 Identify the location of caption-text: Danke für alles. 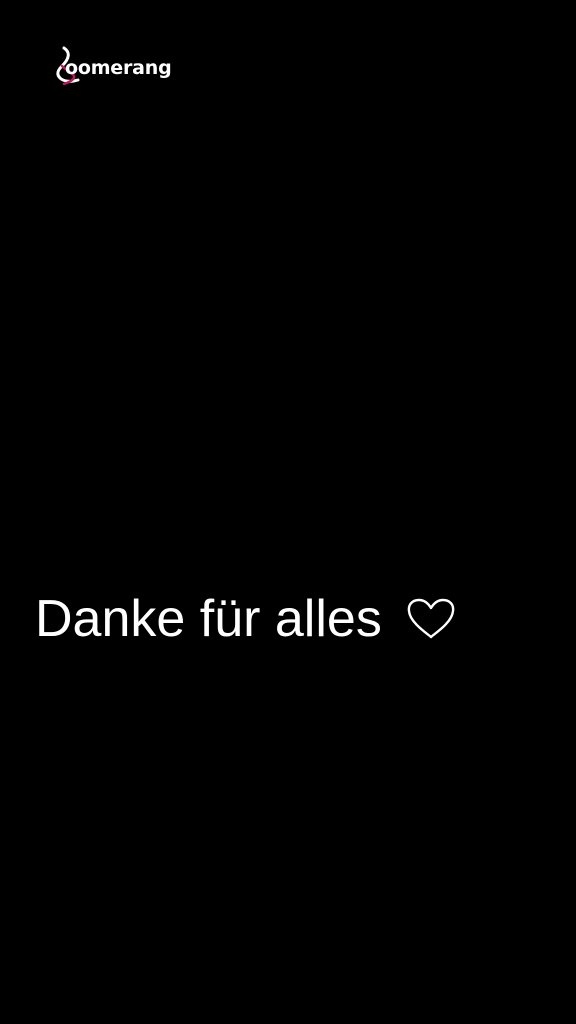
(208, 619).